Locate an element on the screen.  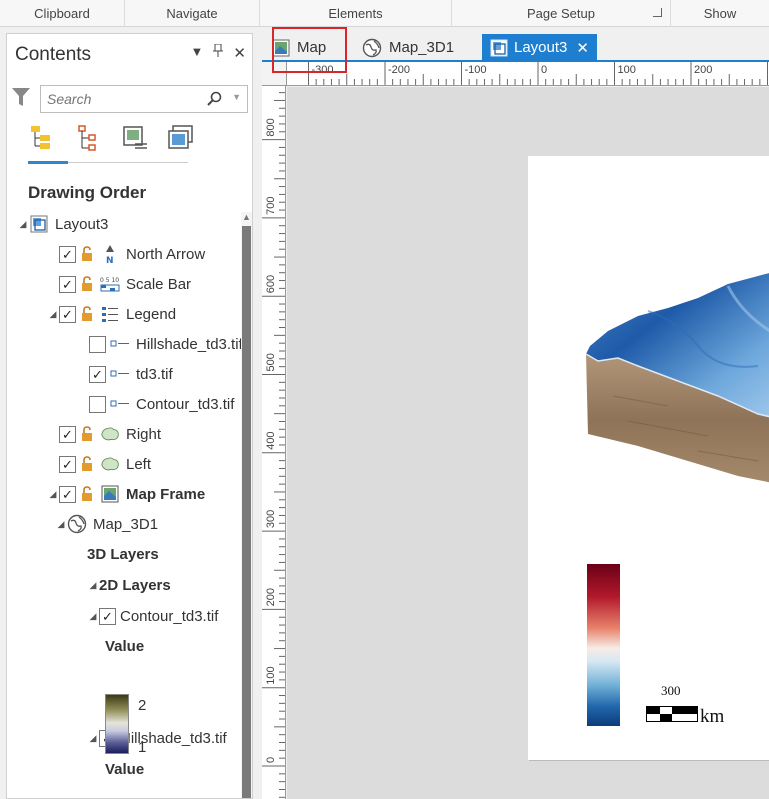
layout-icon is located at coordinates (499, 47).